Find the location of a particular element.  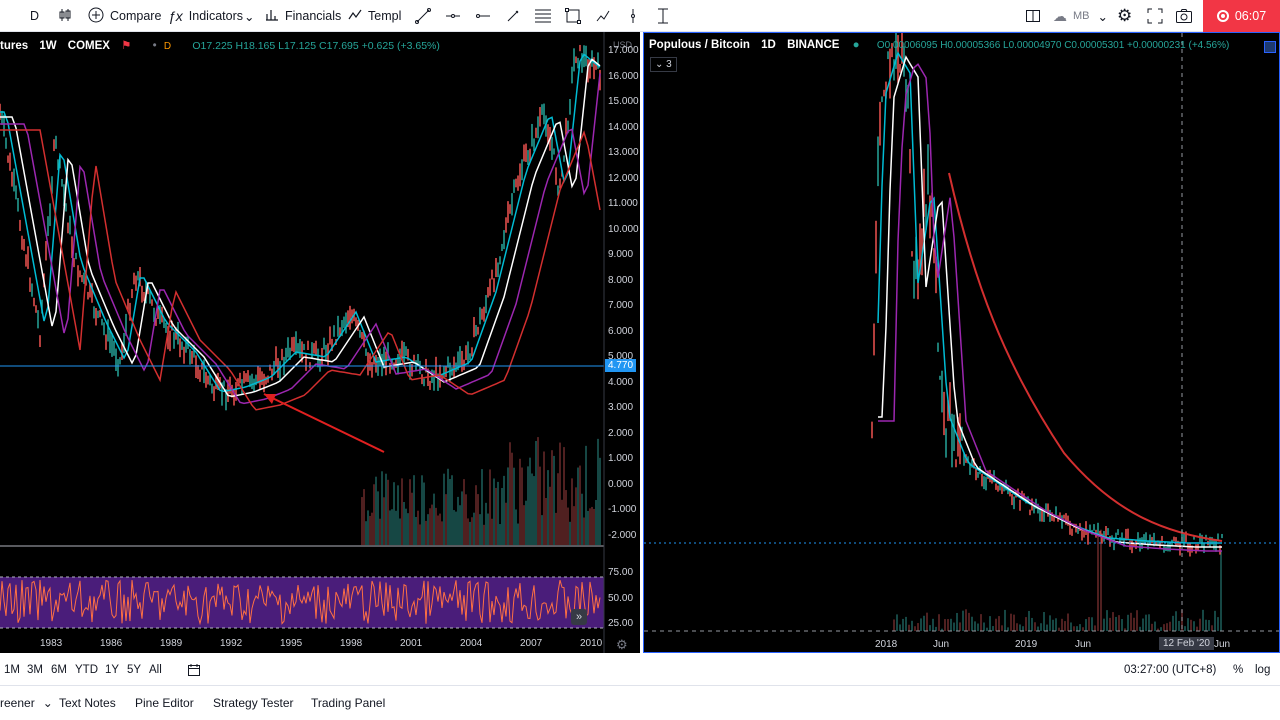

volume-bars is located at coordinates (481, 491).